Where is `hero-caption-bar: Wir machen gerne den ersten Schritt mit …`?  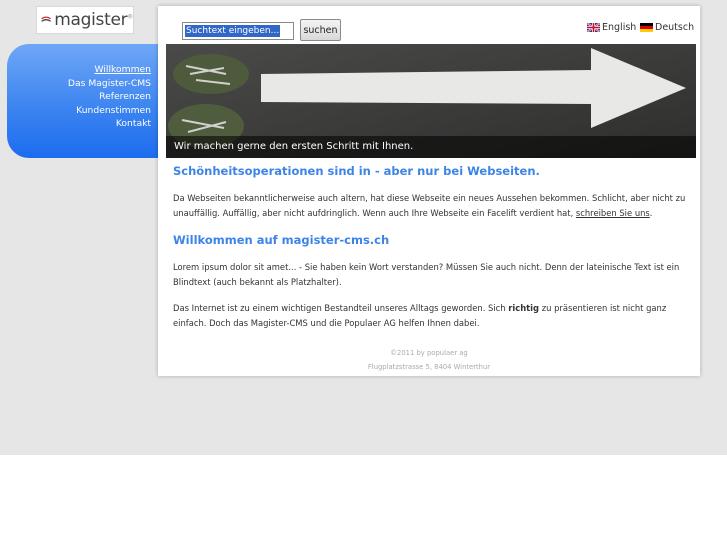
hero-caption-bar: Wir machen gerne den ersten Schritt mit … is located at coordinates (431, 147).